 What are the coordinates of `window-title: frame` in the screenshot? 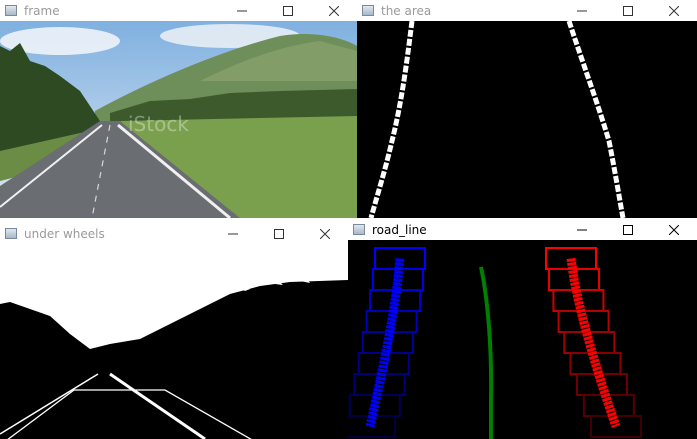 It's located at (42, 10).